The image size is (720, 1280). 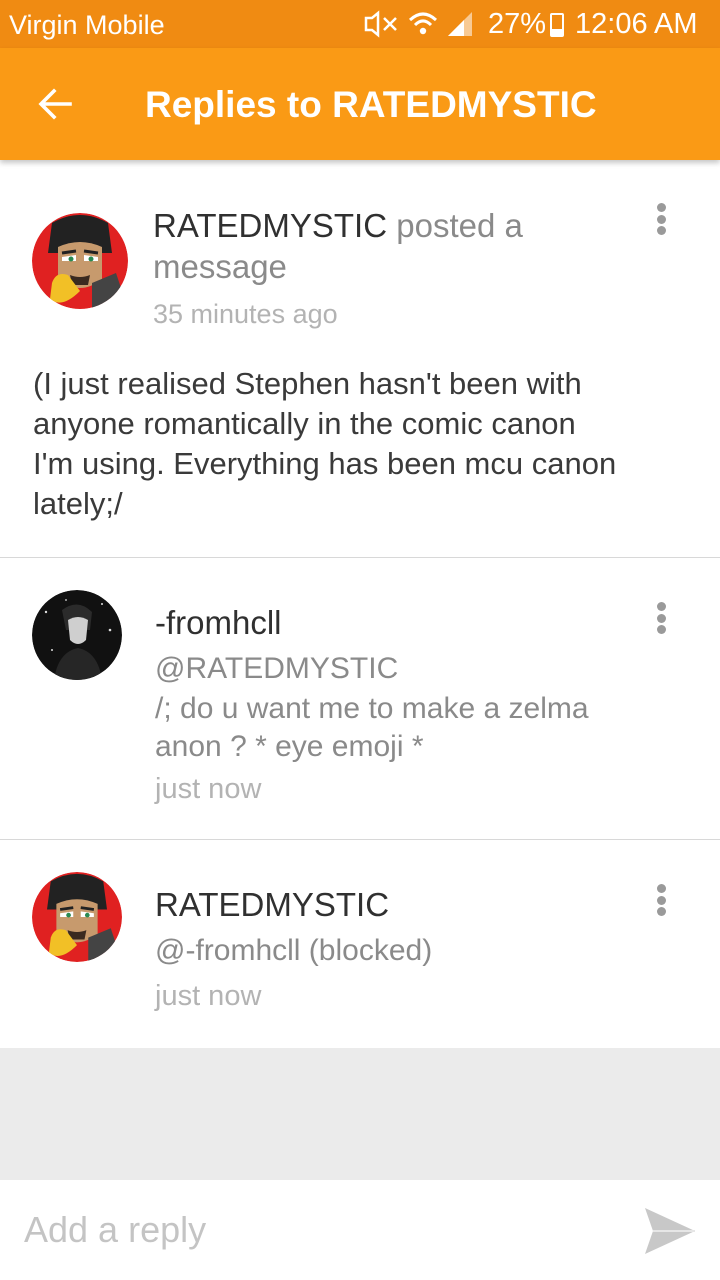 What do you see at coordinates (304, 423) in the screenshot?
I see `post-body-line: anyone romantically in the comic canon` at bounding box center [304, 423].